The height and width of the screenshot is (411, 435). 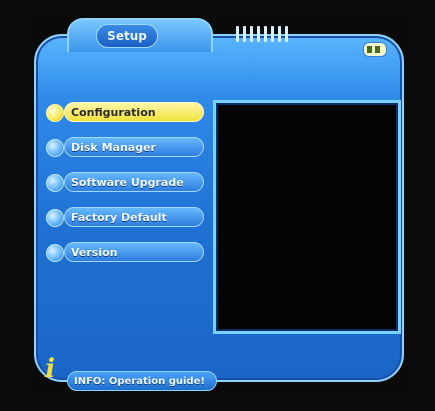 I want to click on menu-item-factory-default: Factory Default, so click(x=125, y=218).